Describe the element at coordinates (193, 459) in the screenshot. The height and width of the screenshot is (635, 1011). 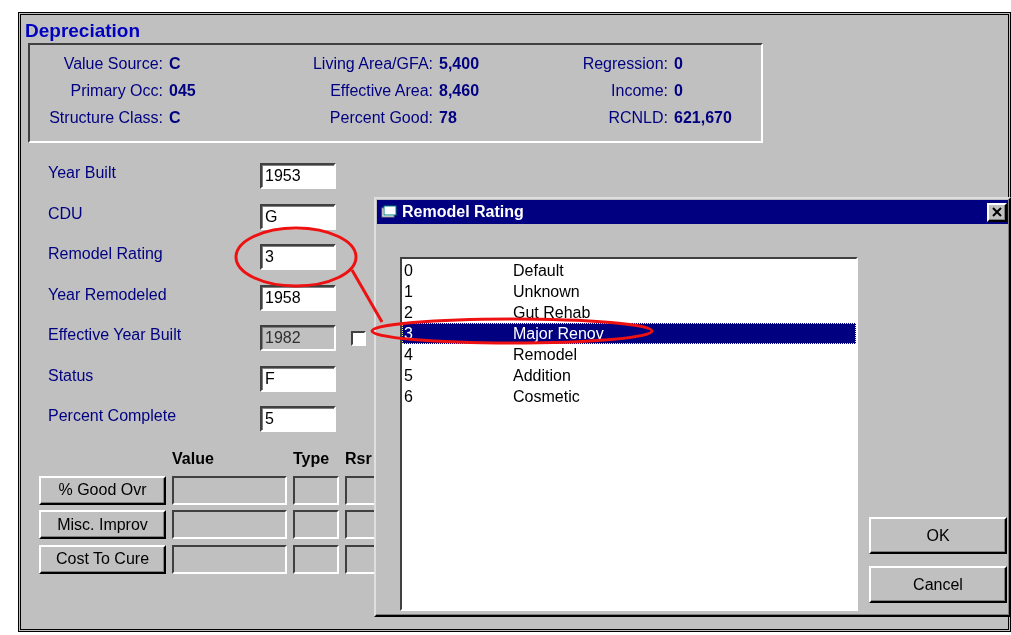
I see `column-header: Value` at that location.